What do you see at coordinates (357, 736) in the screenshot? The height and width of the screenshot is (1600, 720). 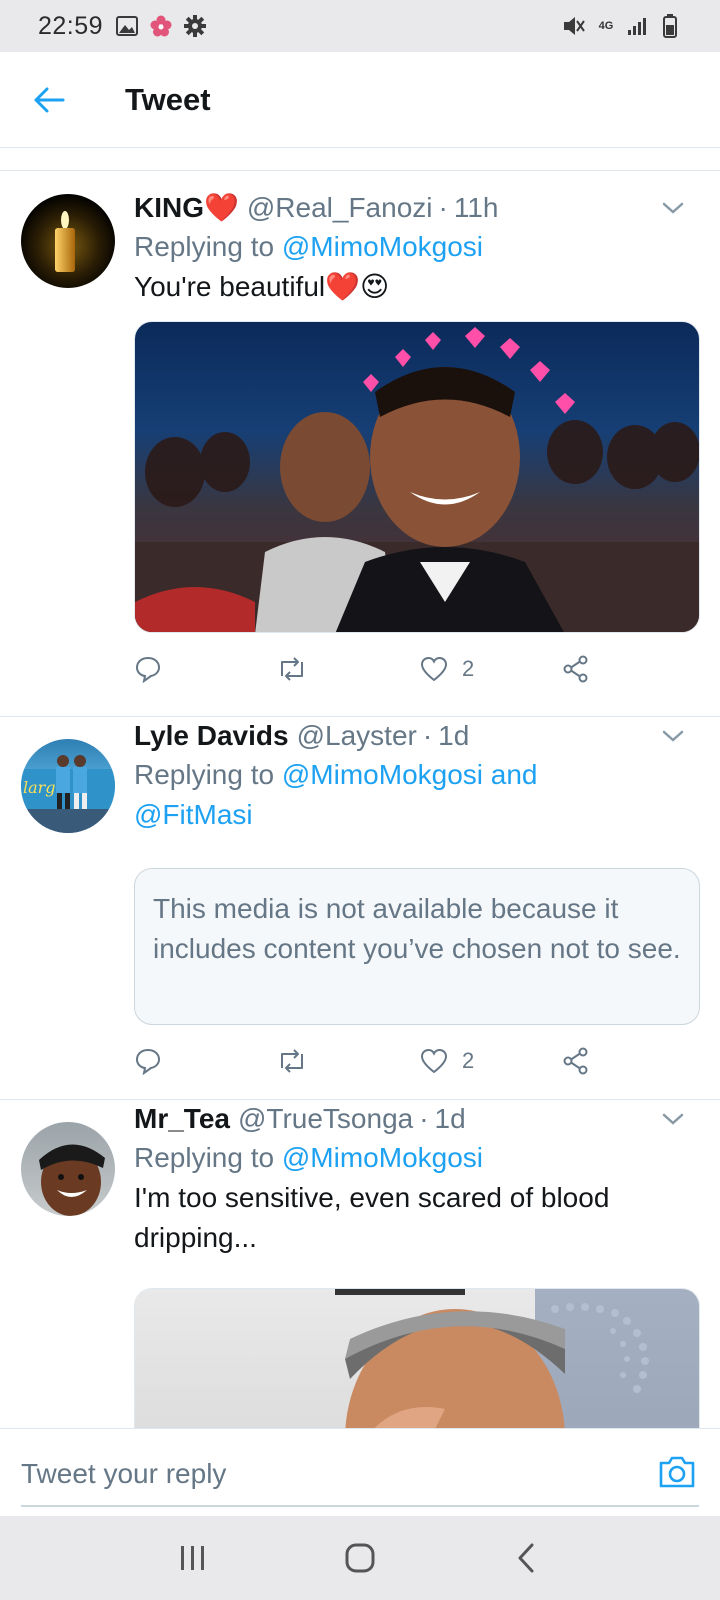 I see `user-handle: @Layster` at bounding box center [357, 736].